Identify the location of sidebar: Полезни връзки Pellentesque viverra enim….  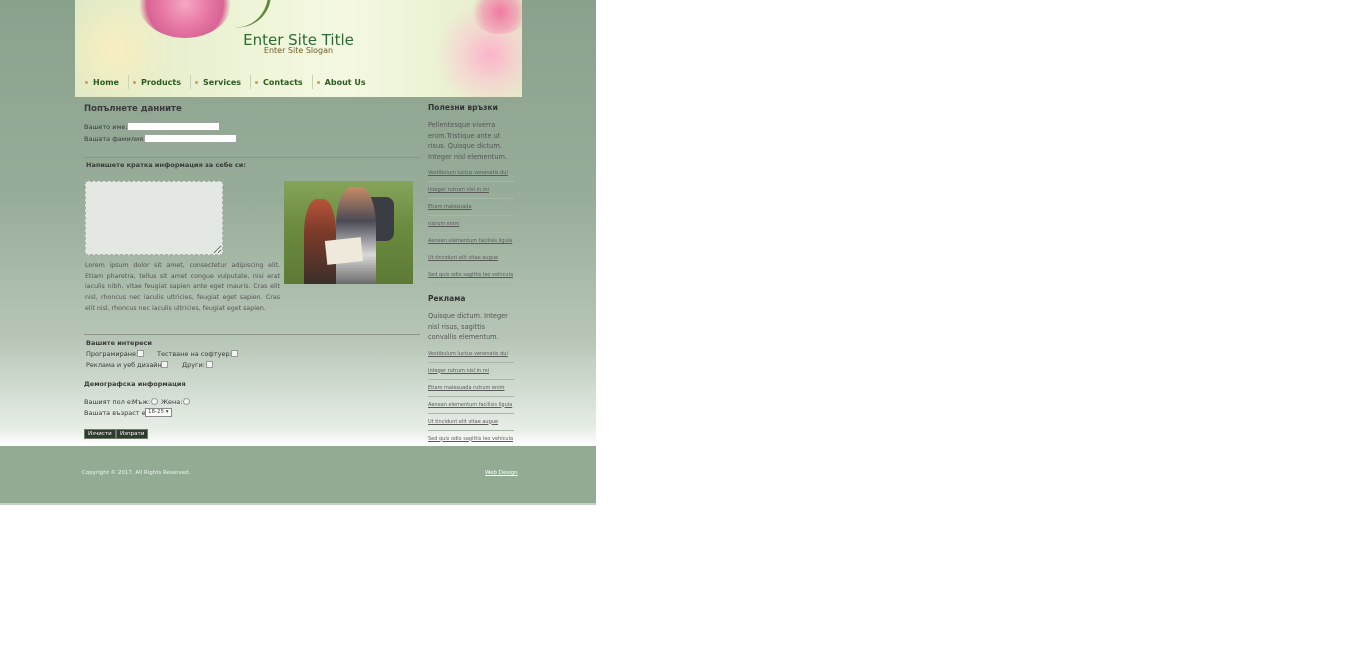
(471, 277).